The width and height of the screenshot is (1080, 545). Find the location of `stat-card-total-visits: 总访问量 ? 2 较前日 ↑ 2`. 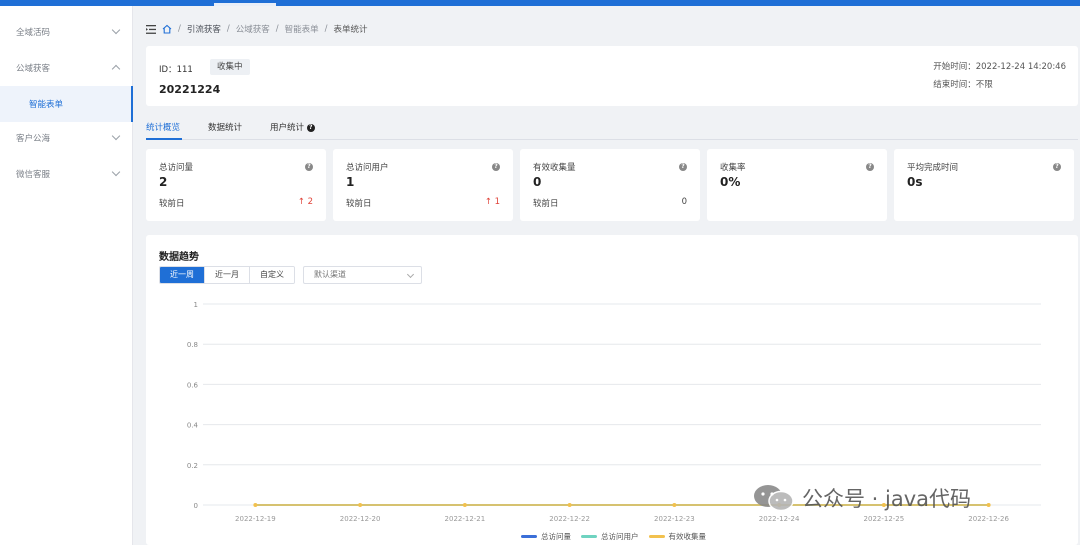

stat-card-total-visits: 总访问量 ? 2 较前日 ↑ 2 is located at coordinates (236, 185).